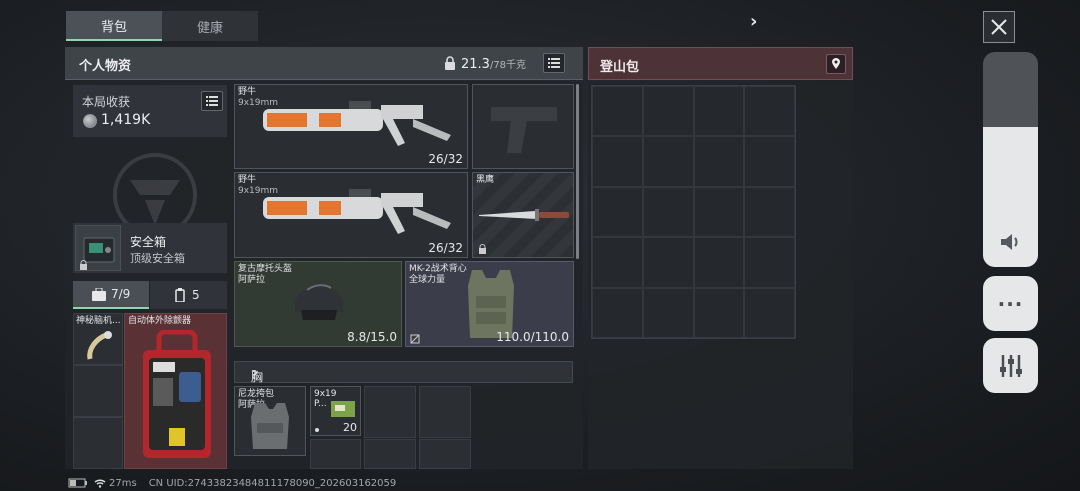 The image size is (1080, 491). Describe the element at coordinates (753, 21) in the screenshot. I see `chevron-right-icon: ›` at that location.